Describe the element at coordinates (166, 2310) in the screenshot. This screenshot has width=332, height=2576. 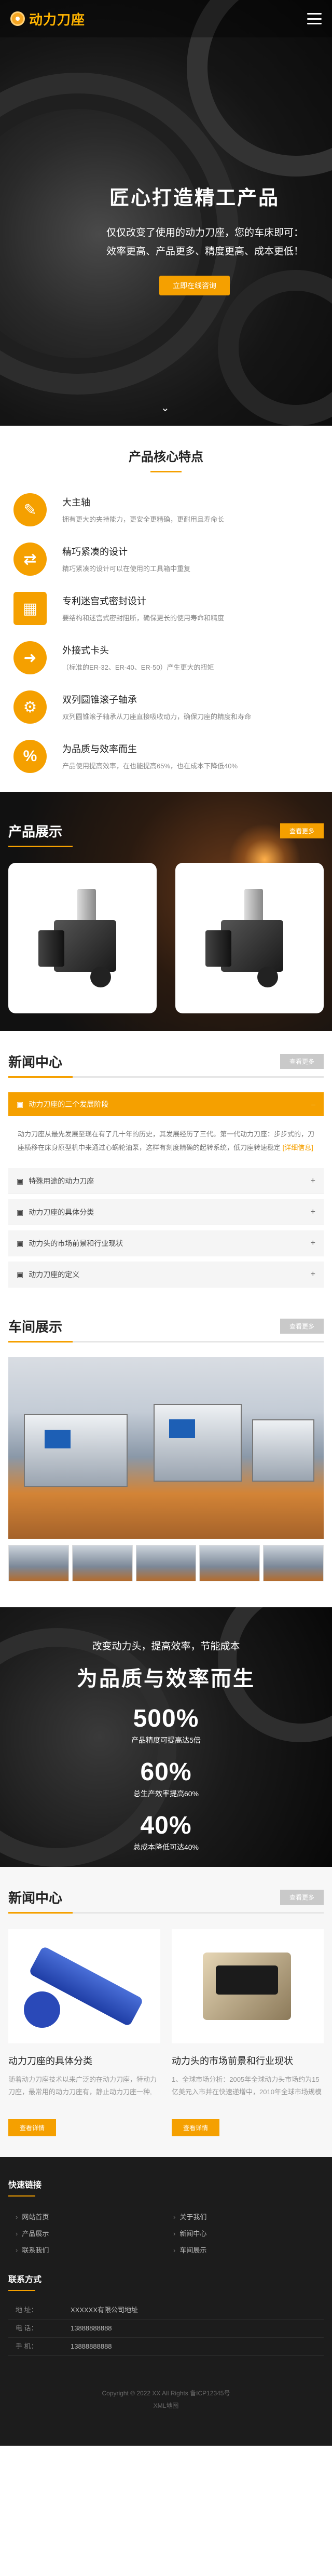
I see `contact-row: 地 址： XXXXXX有限公司地址` at that location.